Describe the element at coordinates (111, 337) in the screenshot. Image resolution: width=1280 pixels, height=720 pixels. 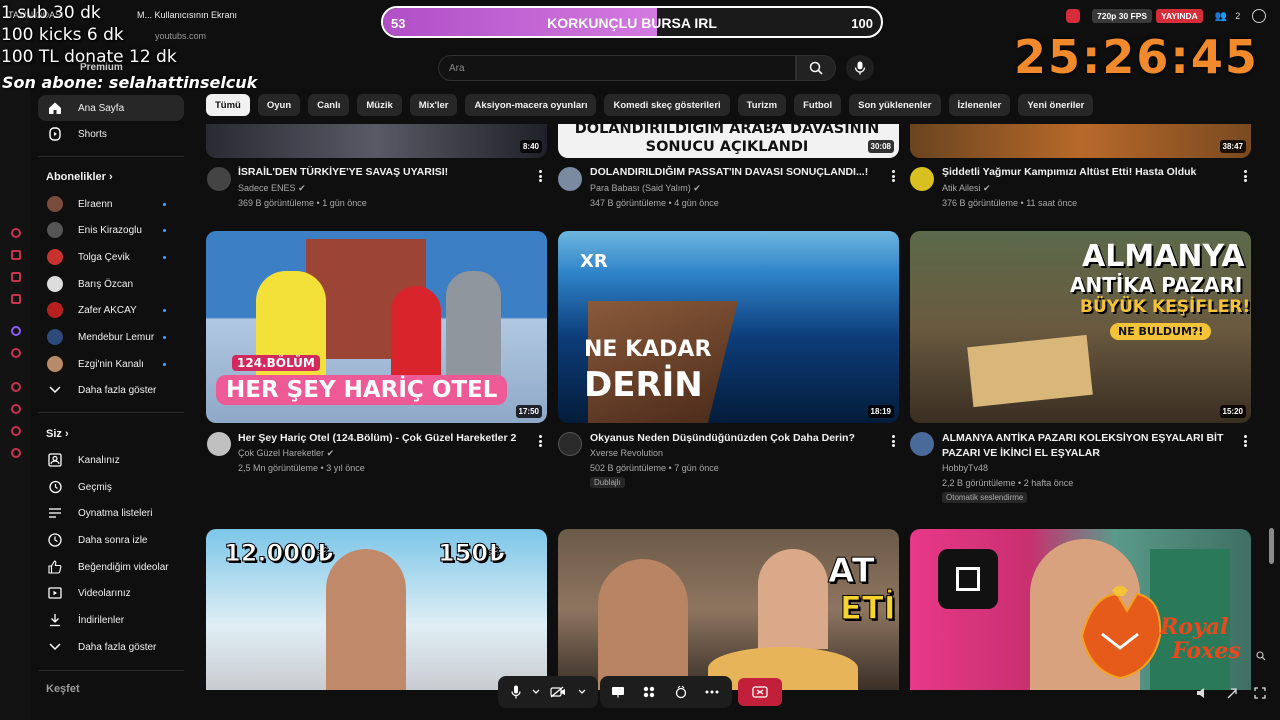
I see `sidebar-item-subscription: Mendebur Lemur` at that location.